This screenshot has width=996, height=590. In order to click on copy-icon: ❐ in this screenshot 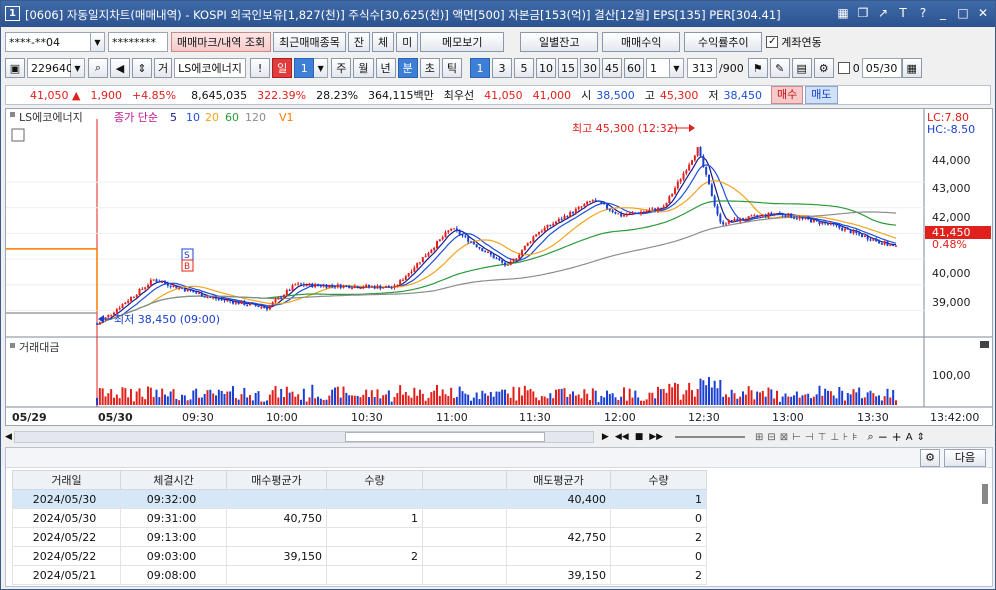, I will do `click(863, 13)`.